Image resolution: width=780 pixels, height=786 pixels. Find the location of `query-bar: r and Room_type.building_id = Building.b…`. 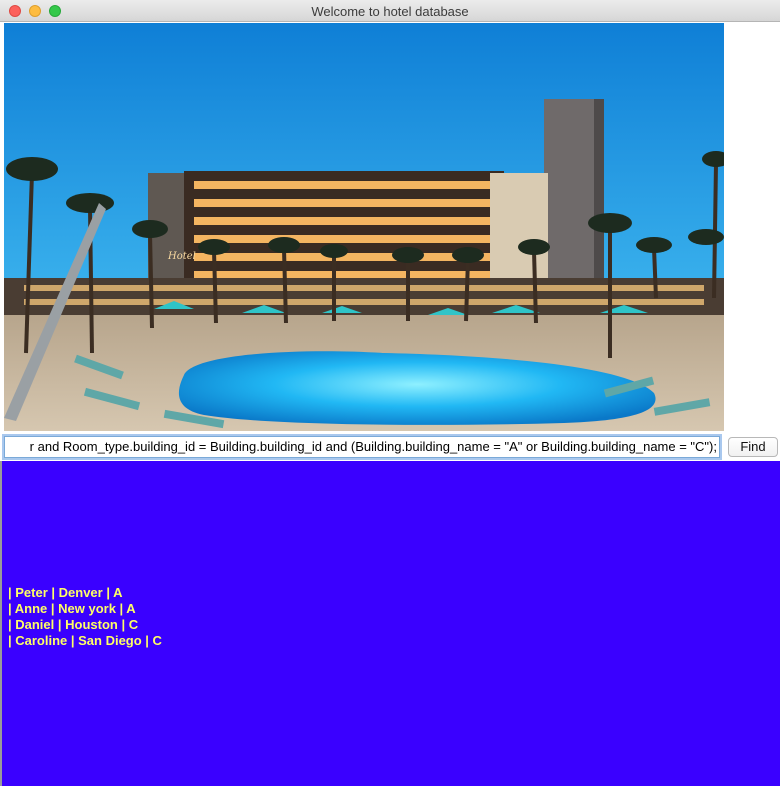

query-bar: r and Room_type.building_id = Building.b… is located at coordinates (390, 446).